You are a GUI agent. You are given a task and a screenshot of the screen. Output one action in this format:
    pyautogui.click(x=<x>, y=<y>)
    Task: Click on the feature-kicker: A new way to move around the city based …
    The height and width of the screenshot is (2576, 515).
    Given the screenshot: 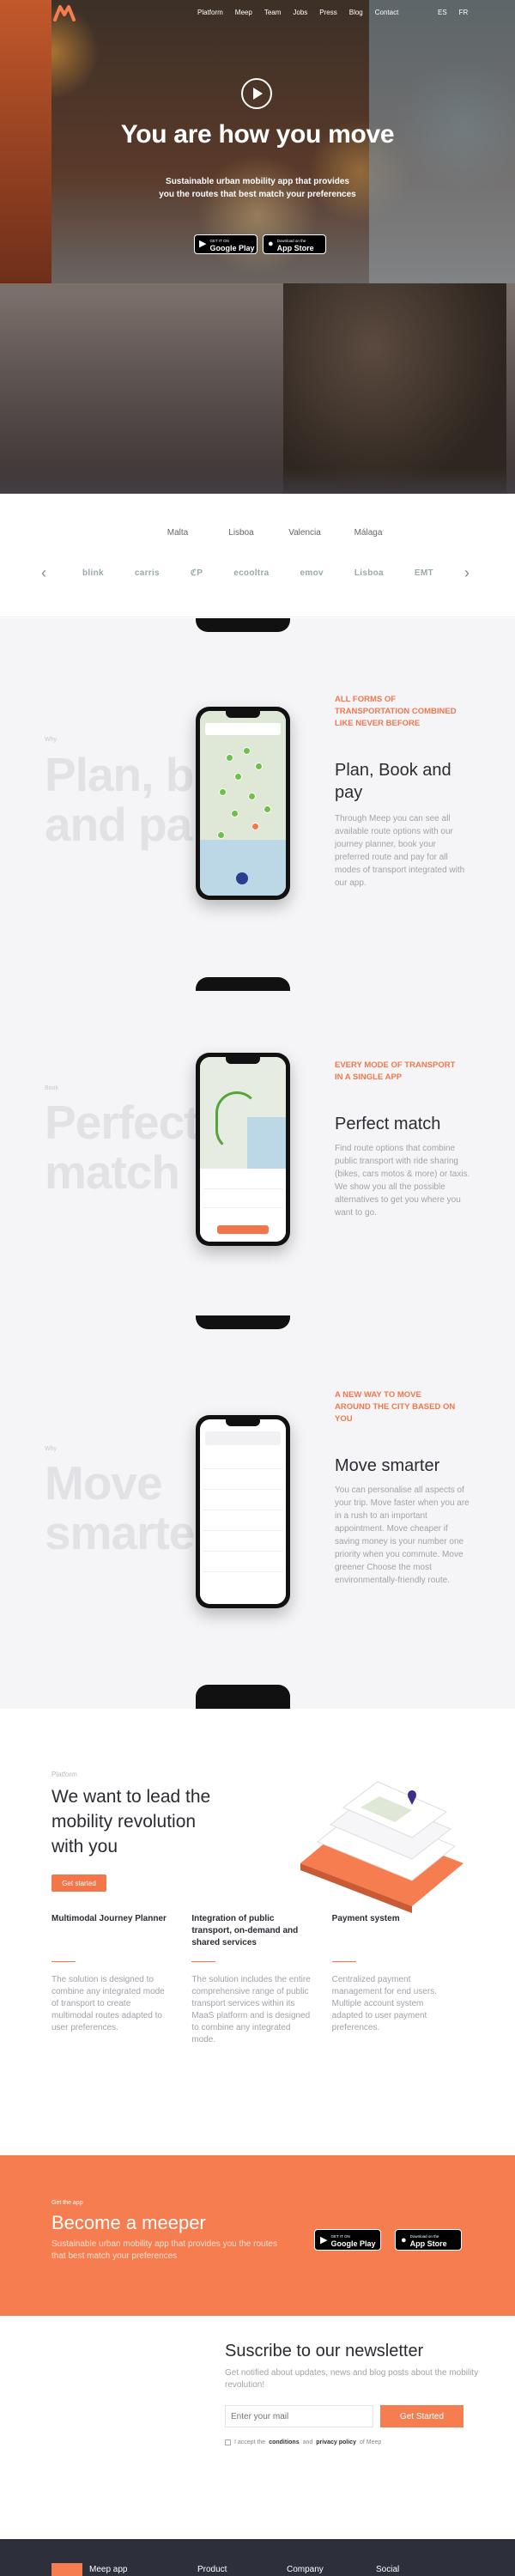 What is the action you would take?
    pyautogui.click(x=403, y=1407)
    